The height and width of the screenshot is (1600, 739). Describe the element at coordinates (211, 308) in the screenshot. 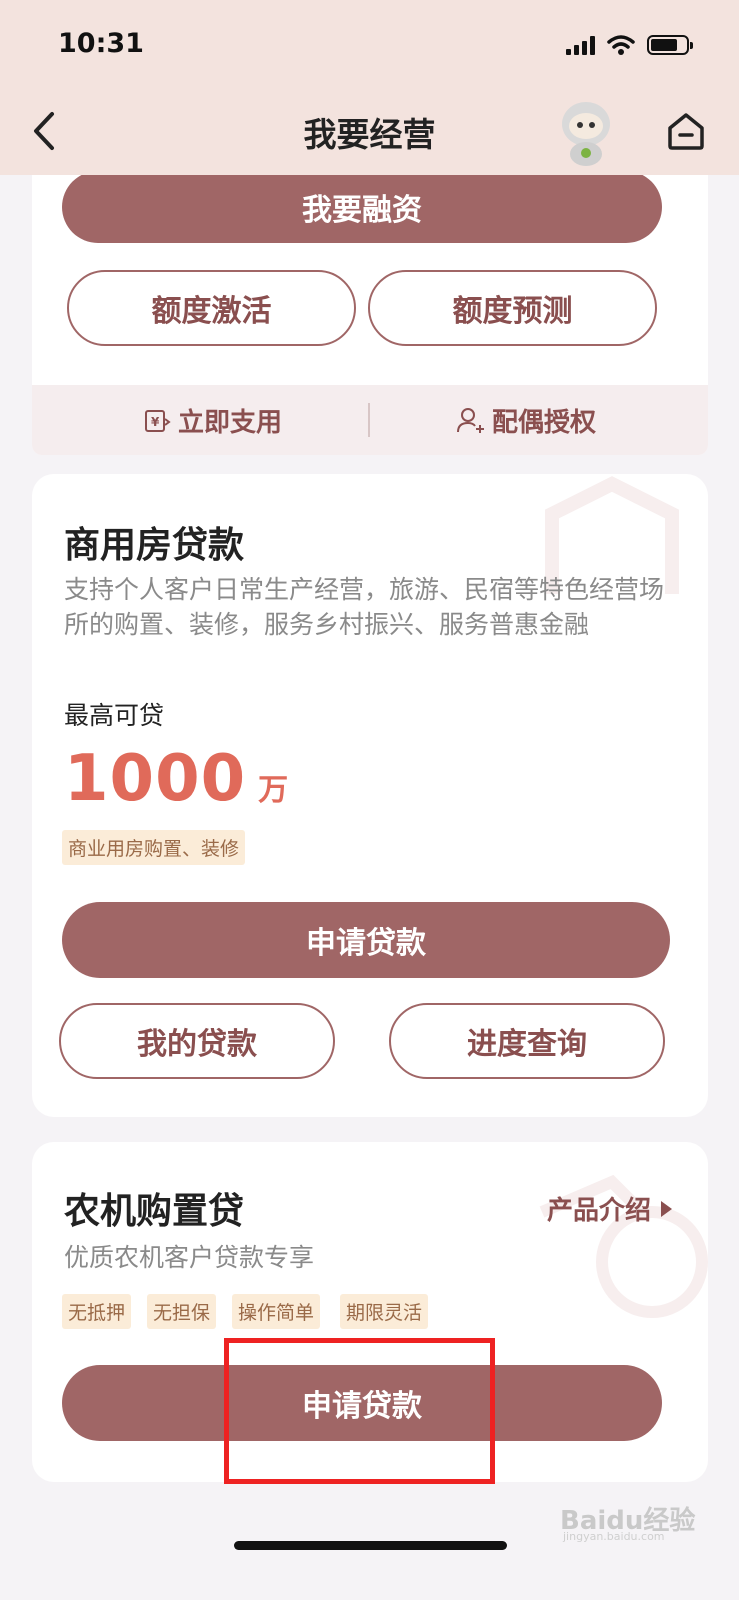

I see `activate-limit-button: 额度激活` at that location.